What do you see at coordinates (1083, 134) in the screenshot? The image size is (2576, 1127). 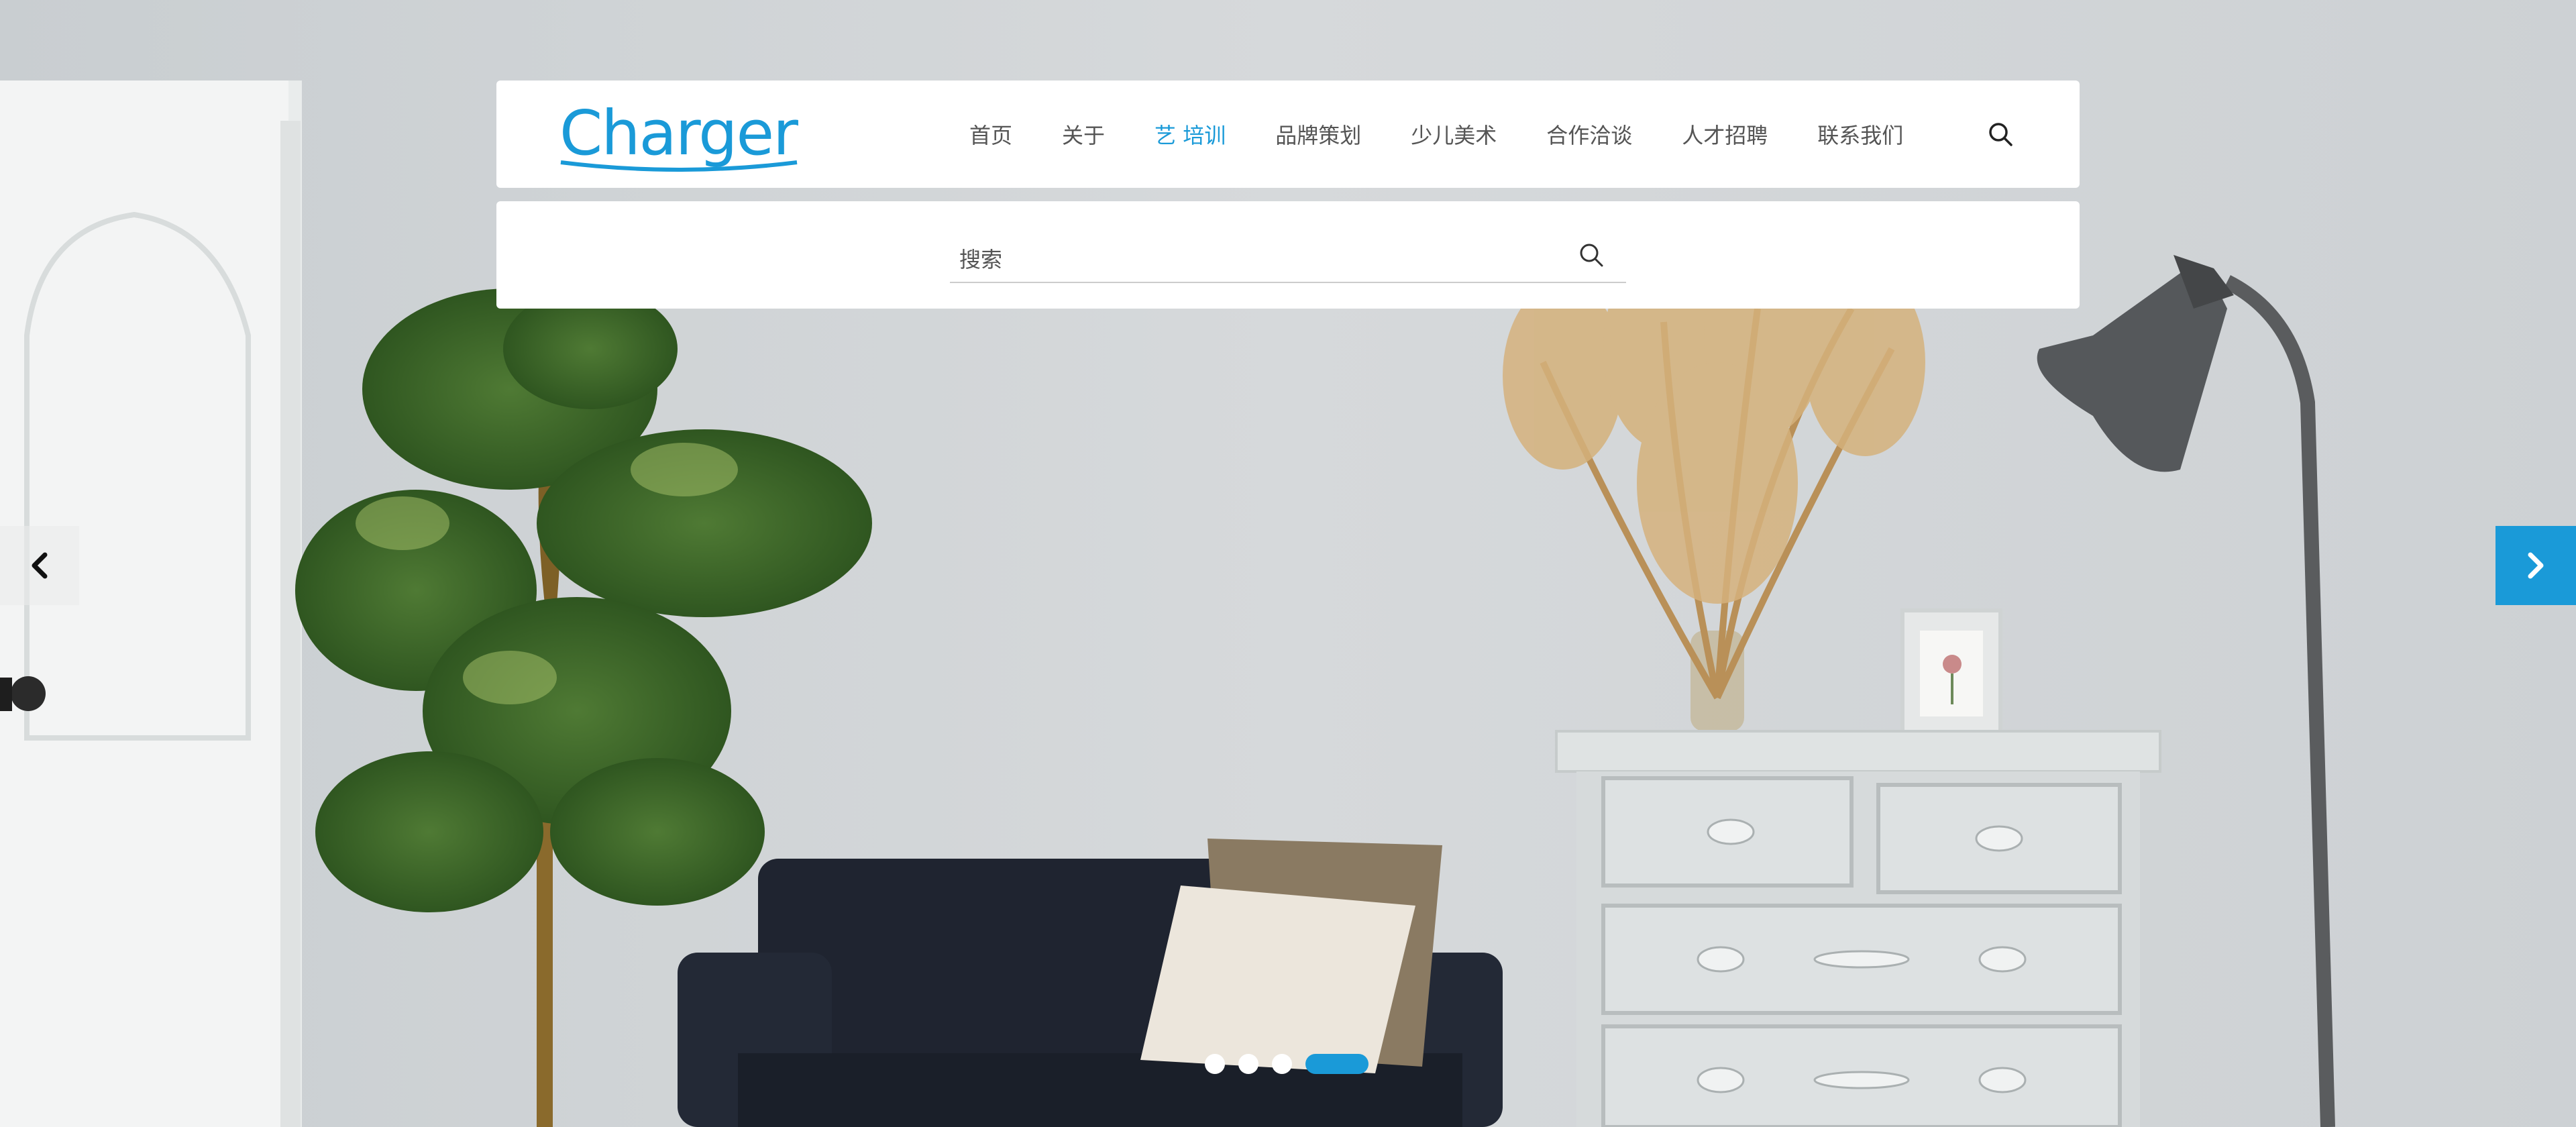 I see `nav-item-about: 关于` at bounding box center [1083, 134].